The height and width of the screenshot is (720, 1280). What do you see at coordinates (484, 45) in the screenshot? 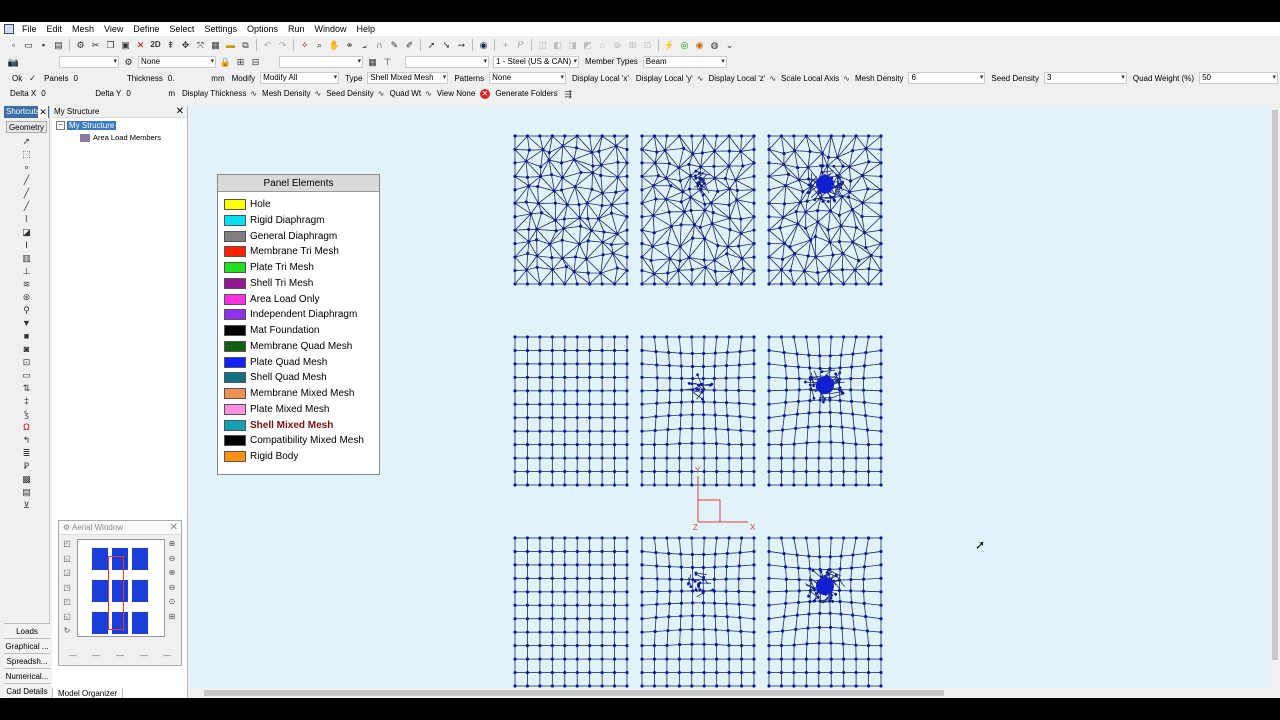
I see `eye-icon: ◉` at bounding box center [484, 45].